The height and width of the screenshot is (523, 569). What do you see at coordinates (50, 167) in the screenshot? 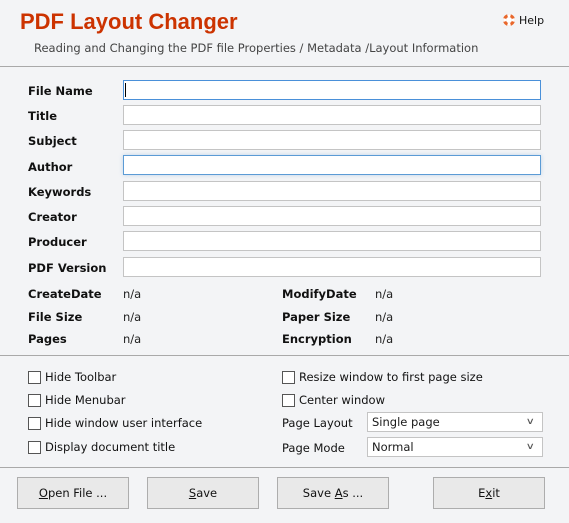
I see `label-author: Author` at bounding box center [50, 167].